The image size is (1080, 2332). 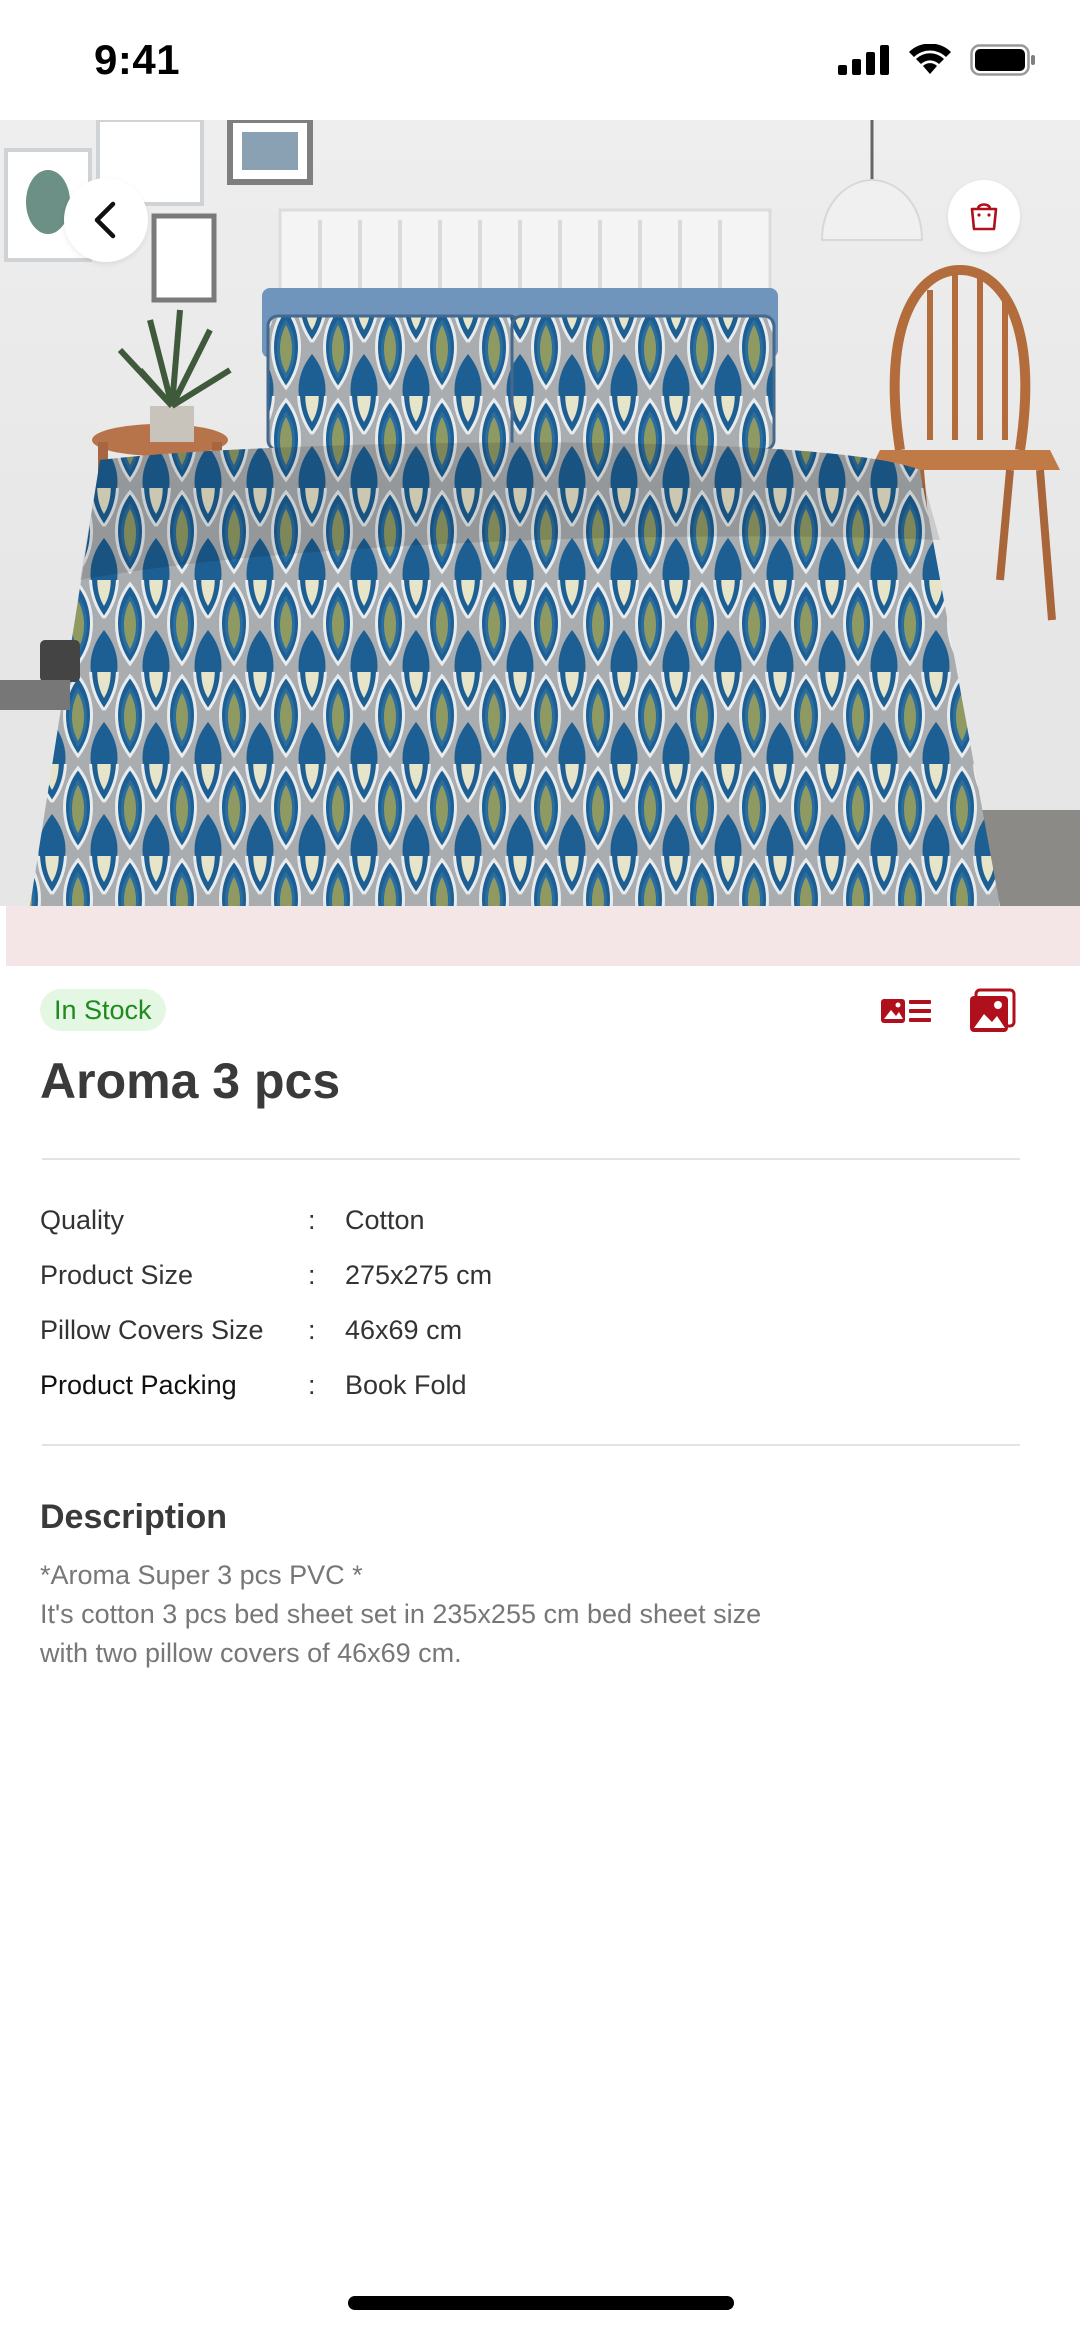 What do you see at coordinates (419, 1275) in the screenshot?
I see `spec-value: 275x275 cm` at bounding box center [419, 1275].